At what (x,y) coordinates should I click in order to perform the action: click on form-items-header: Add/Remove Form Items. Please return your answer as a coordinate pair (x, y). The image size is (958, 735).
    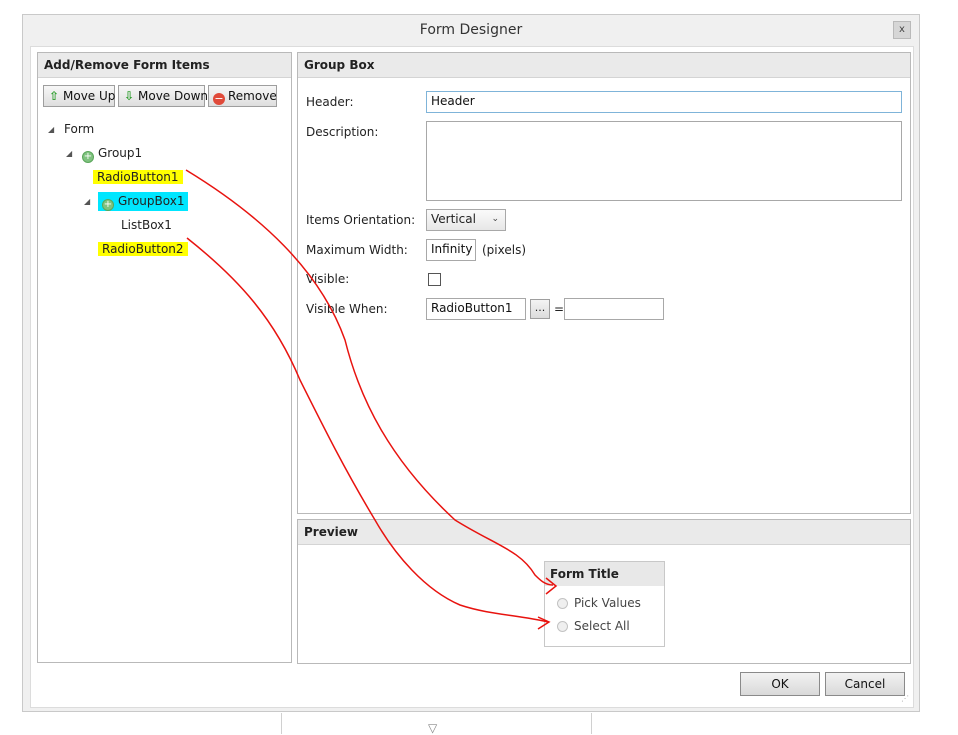
    Looking at the image, I should click on (164, 65).